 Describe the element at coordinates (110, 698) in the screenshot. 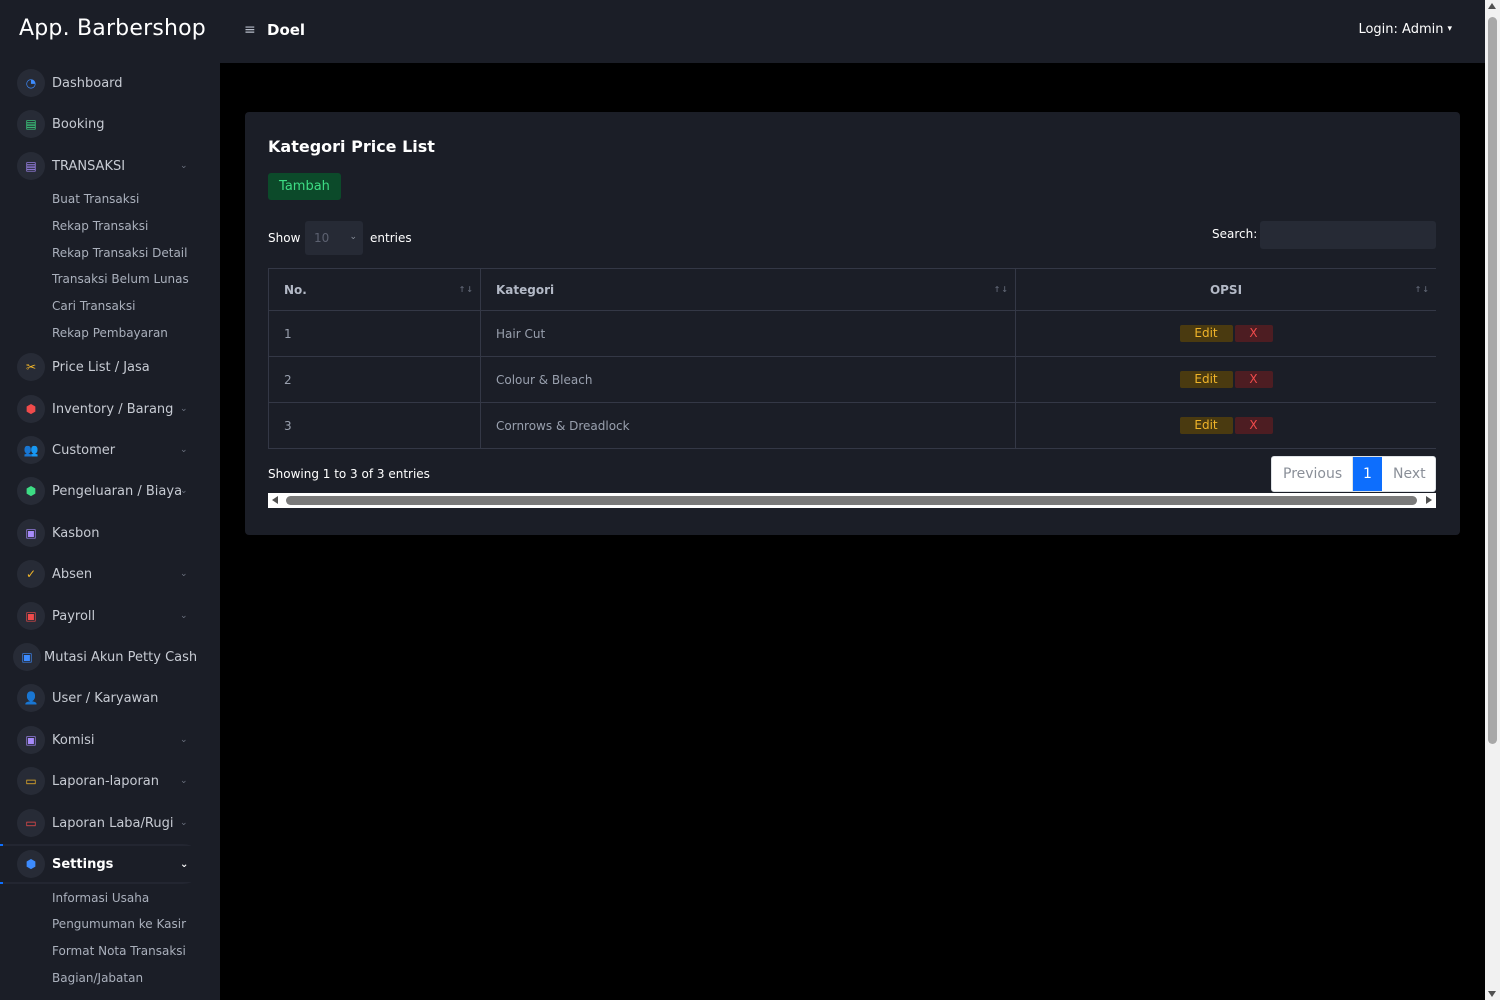

I see `sidebar-item-user-karyawan: 👤 User / Karyawan` at that location.